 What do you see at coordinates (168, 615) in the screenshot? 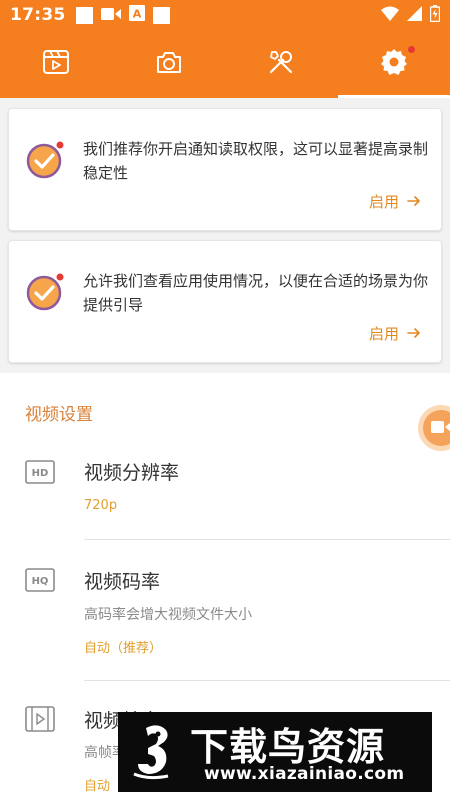
I see `setting-description: 高码率会增大视频文件大小` at bounding box center [168, 615].